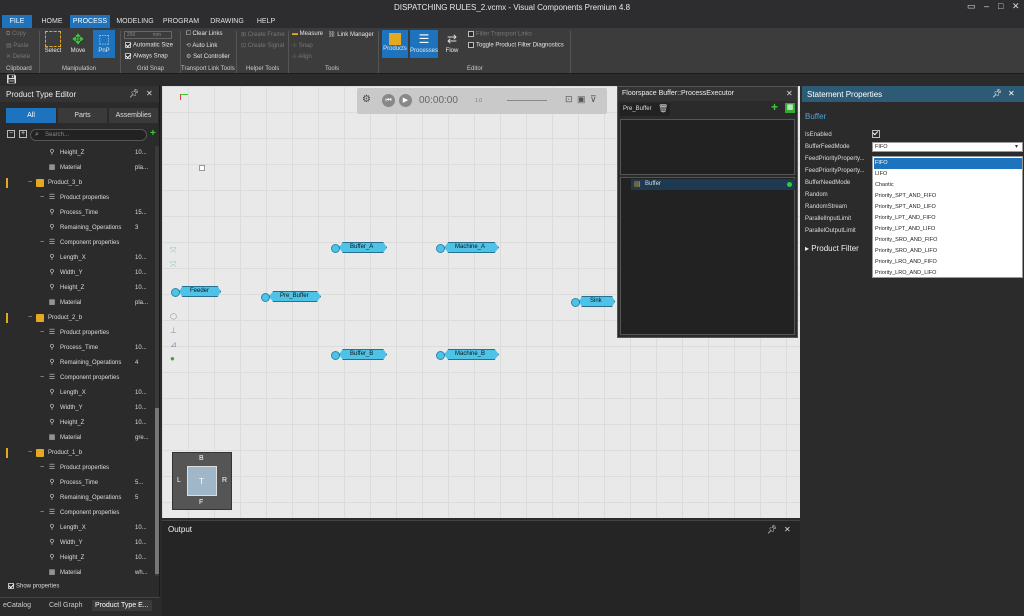  Describe the element at coordinates (948, 240) in the screenshot. I see `dropdown-option: Priority_SRO_AND_FIFO` at that location.